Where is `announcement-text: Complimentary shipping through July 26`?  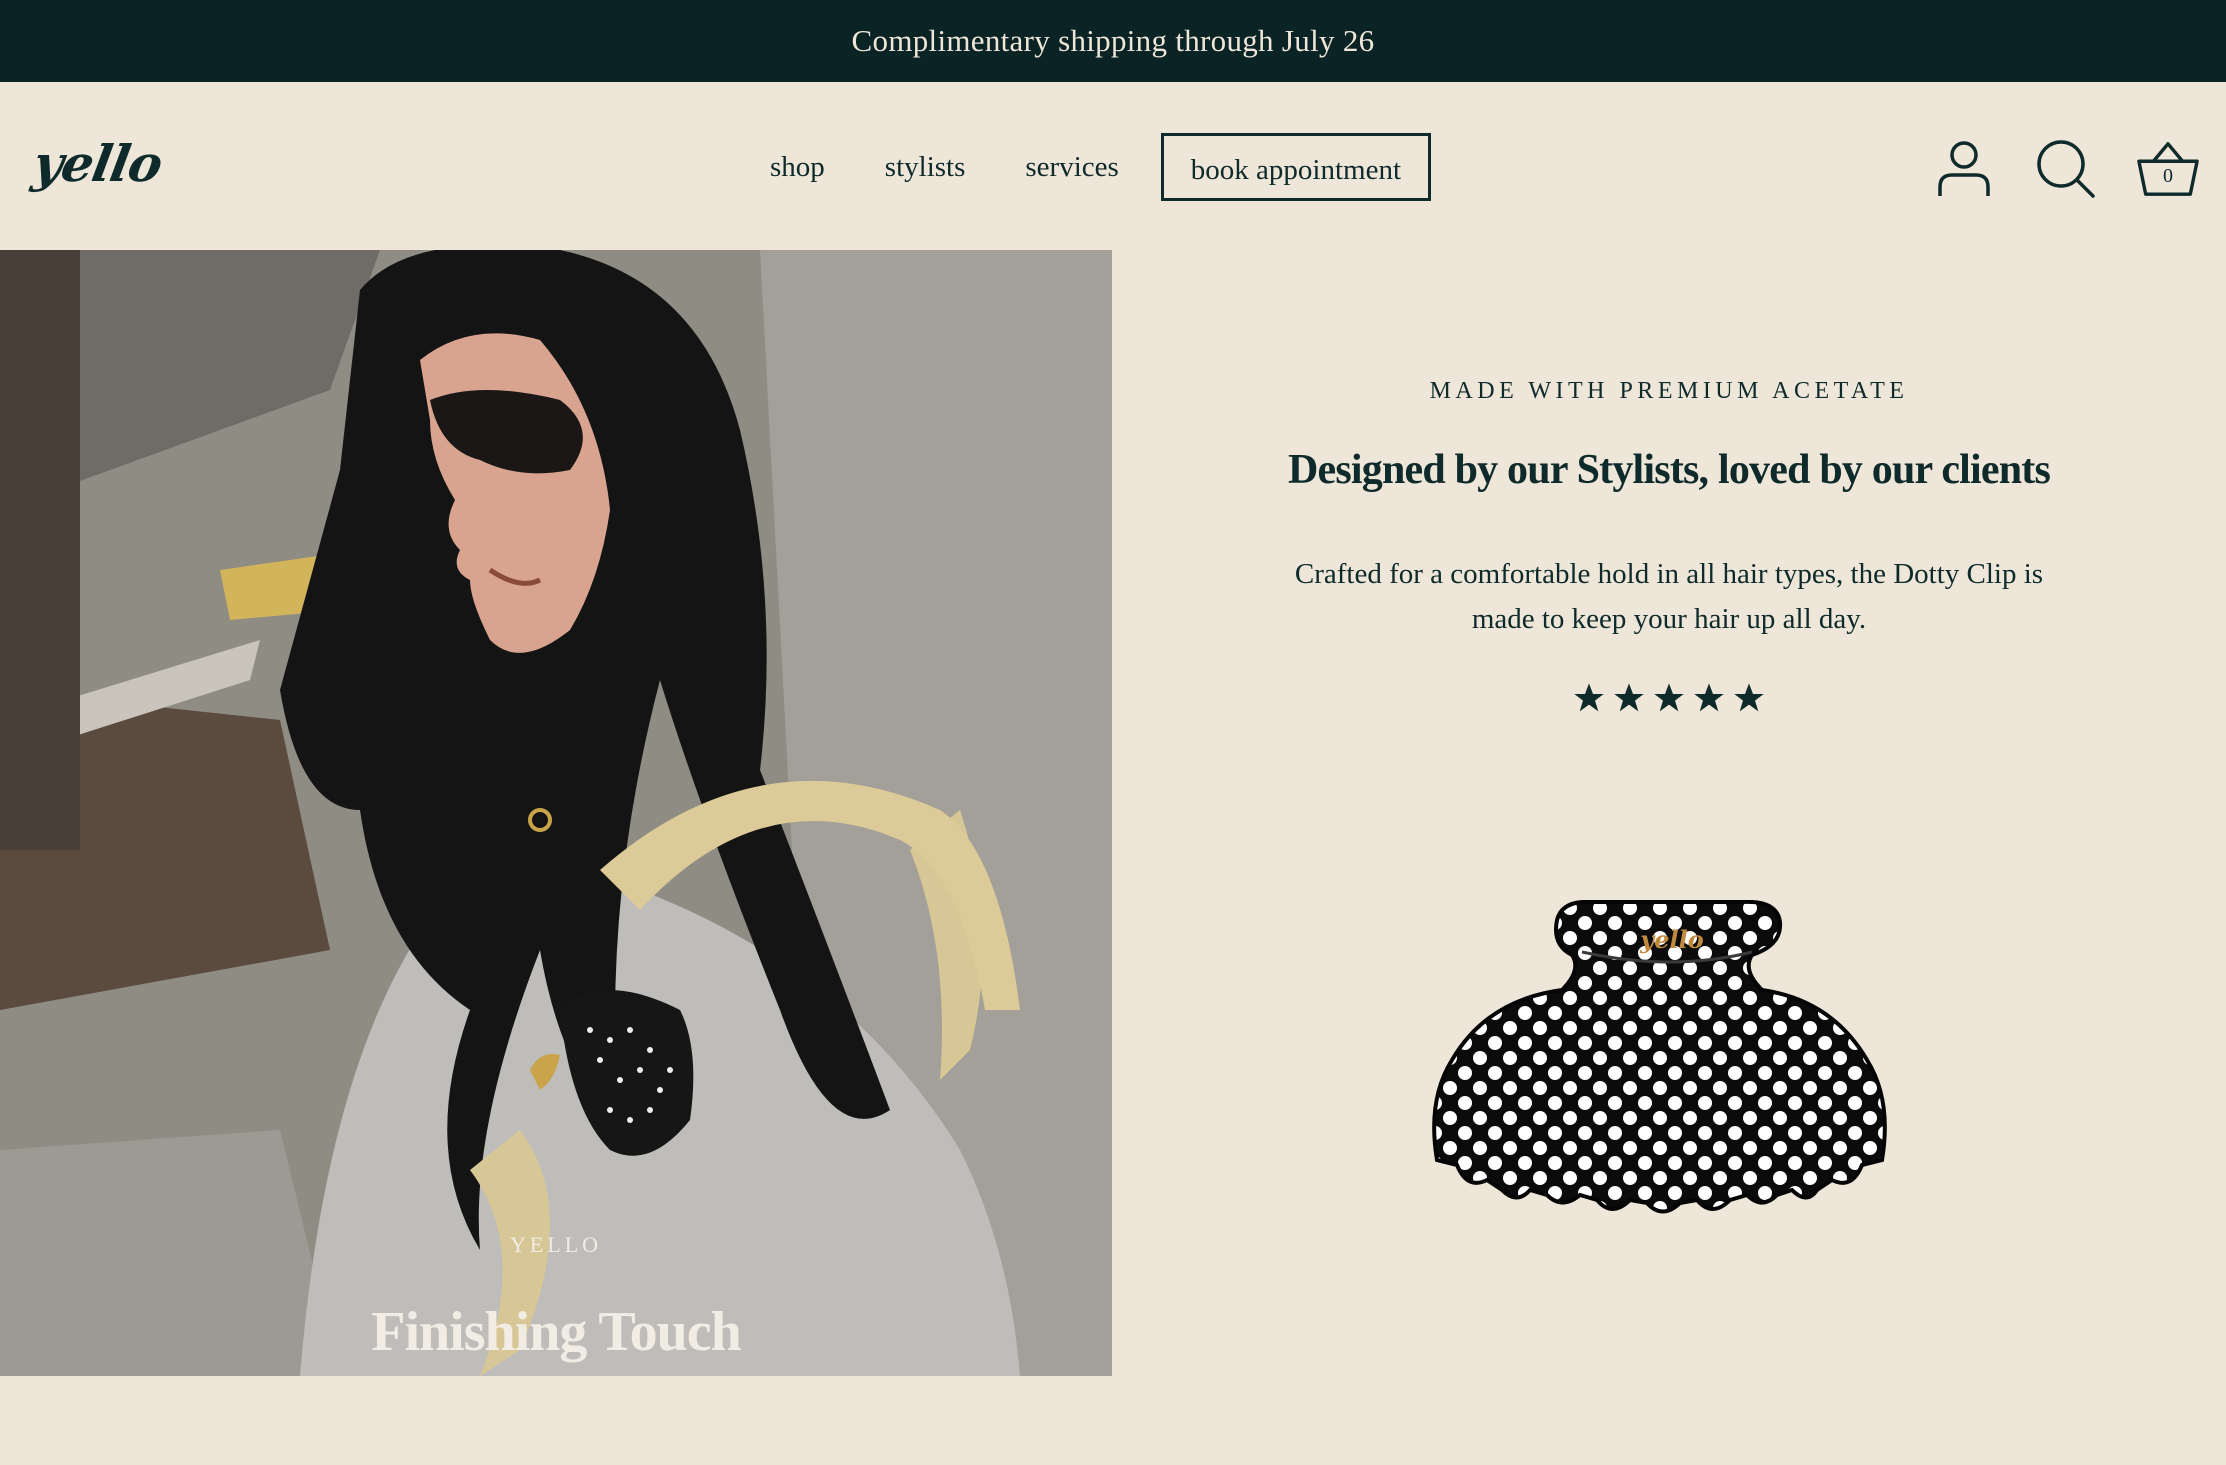
announcement-text: Complimentary shipping through July 26 is located at coordinates (1113, 40).